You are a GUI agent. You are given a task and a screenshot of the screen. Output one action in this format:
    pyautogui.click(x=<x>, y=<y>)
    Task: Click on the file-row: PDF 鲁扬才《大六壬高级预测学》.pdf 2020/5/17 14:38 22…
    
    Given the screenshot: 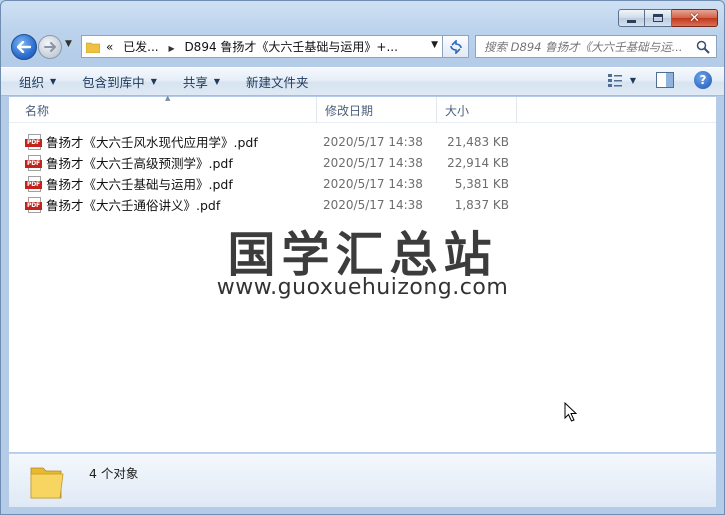 What is the action you would take?
    pyautogui.click(x=362, y=162)
    